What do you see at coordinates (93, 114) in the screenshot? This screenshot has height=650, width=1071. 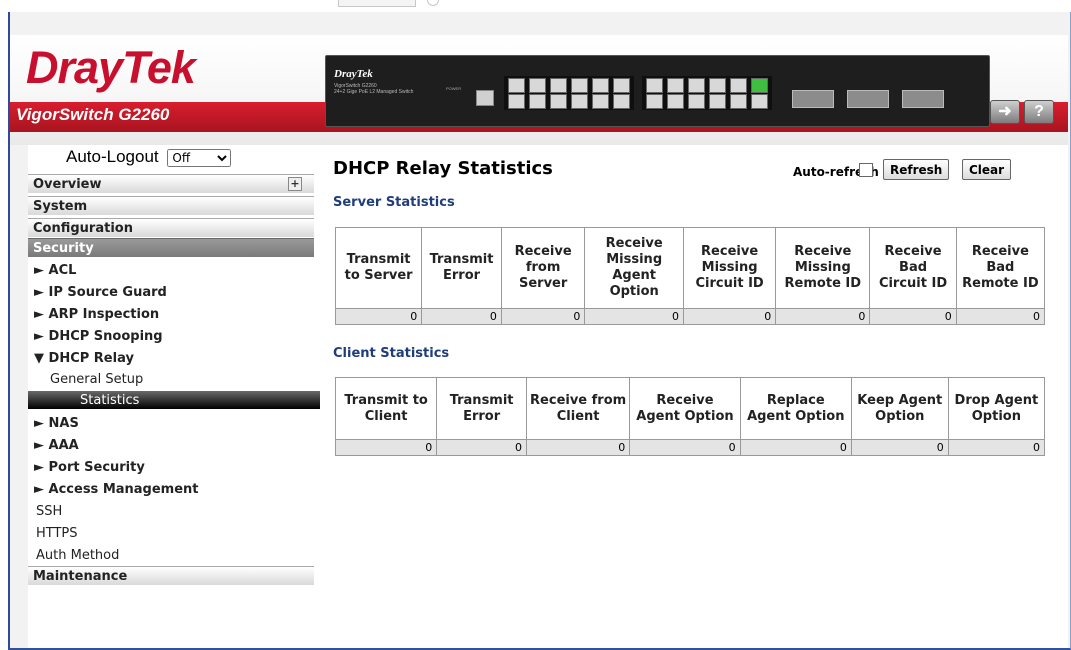 I see `model-name: VigorSwitch G2260` at bounding box center [93, 114].